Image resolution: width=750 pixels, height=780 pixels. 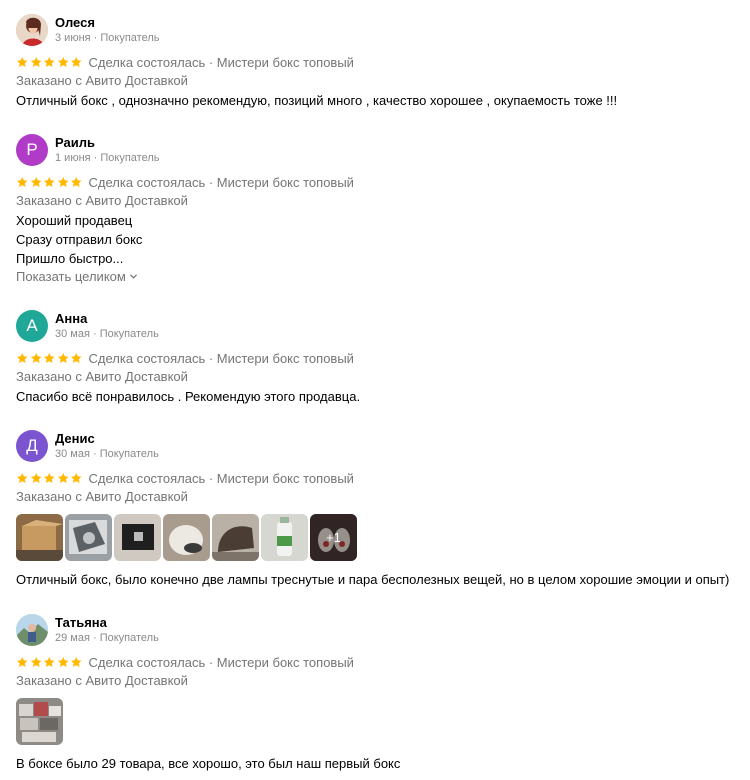 I want to click on review-meta: 3 июня · Покупатель, so click(x=107, y=38).